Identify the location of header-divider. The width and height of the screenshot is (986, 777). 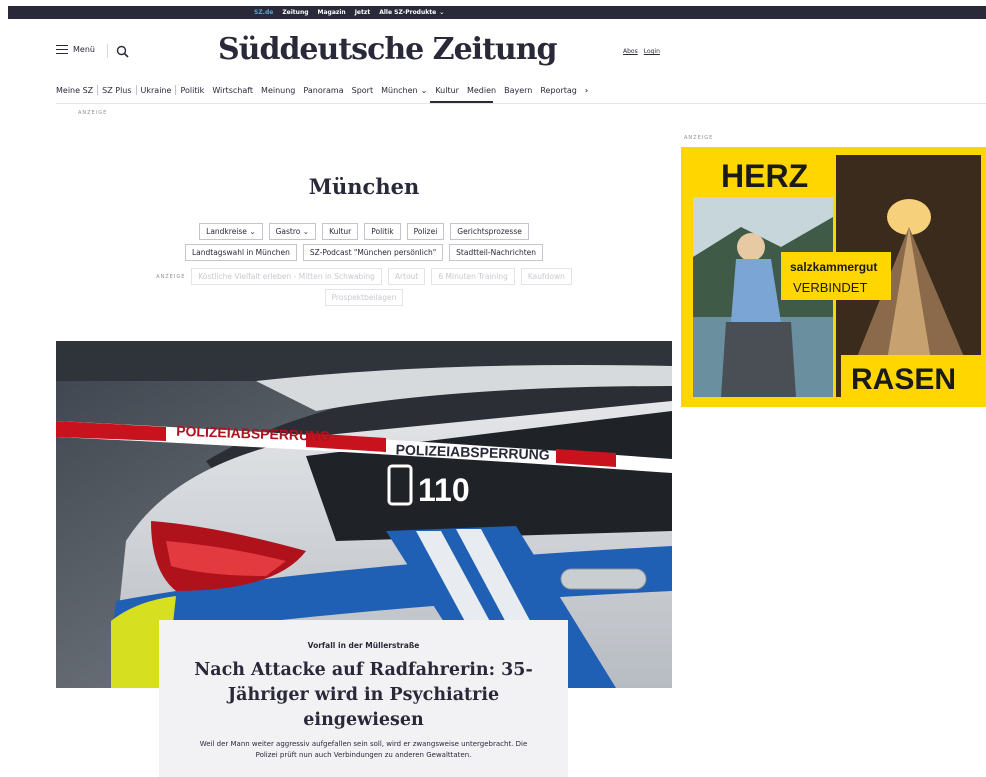
(107, 51).